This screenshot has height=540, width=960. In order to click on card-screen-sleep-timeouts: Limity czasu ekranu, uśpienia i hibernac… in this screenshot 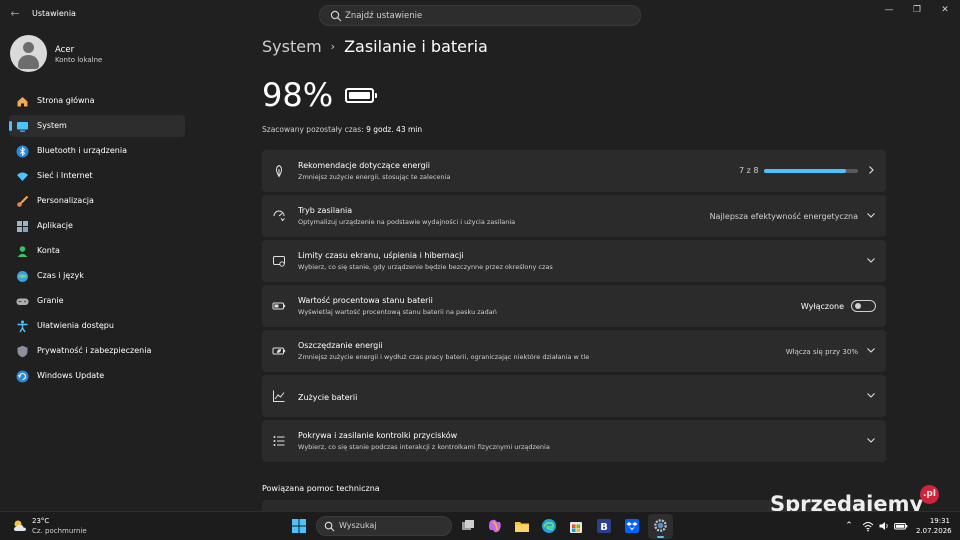, I will do `click(574, 261)`.